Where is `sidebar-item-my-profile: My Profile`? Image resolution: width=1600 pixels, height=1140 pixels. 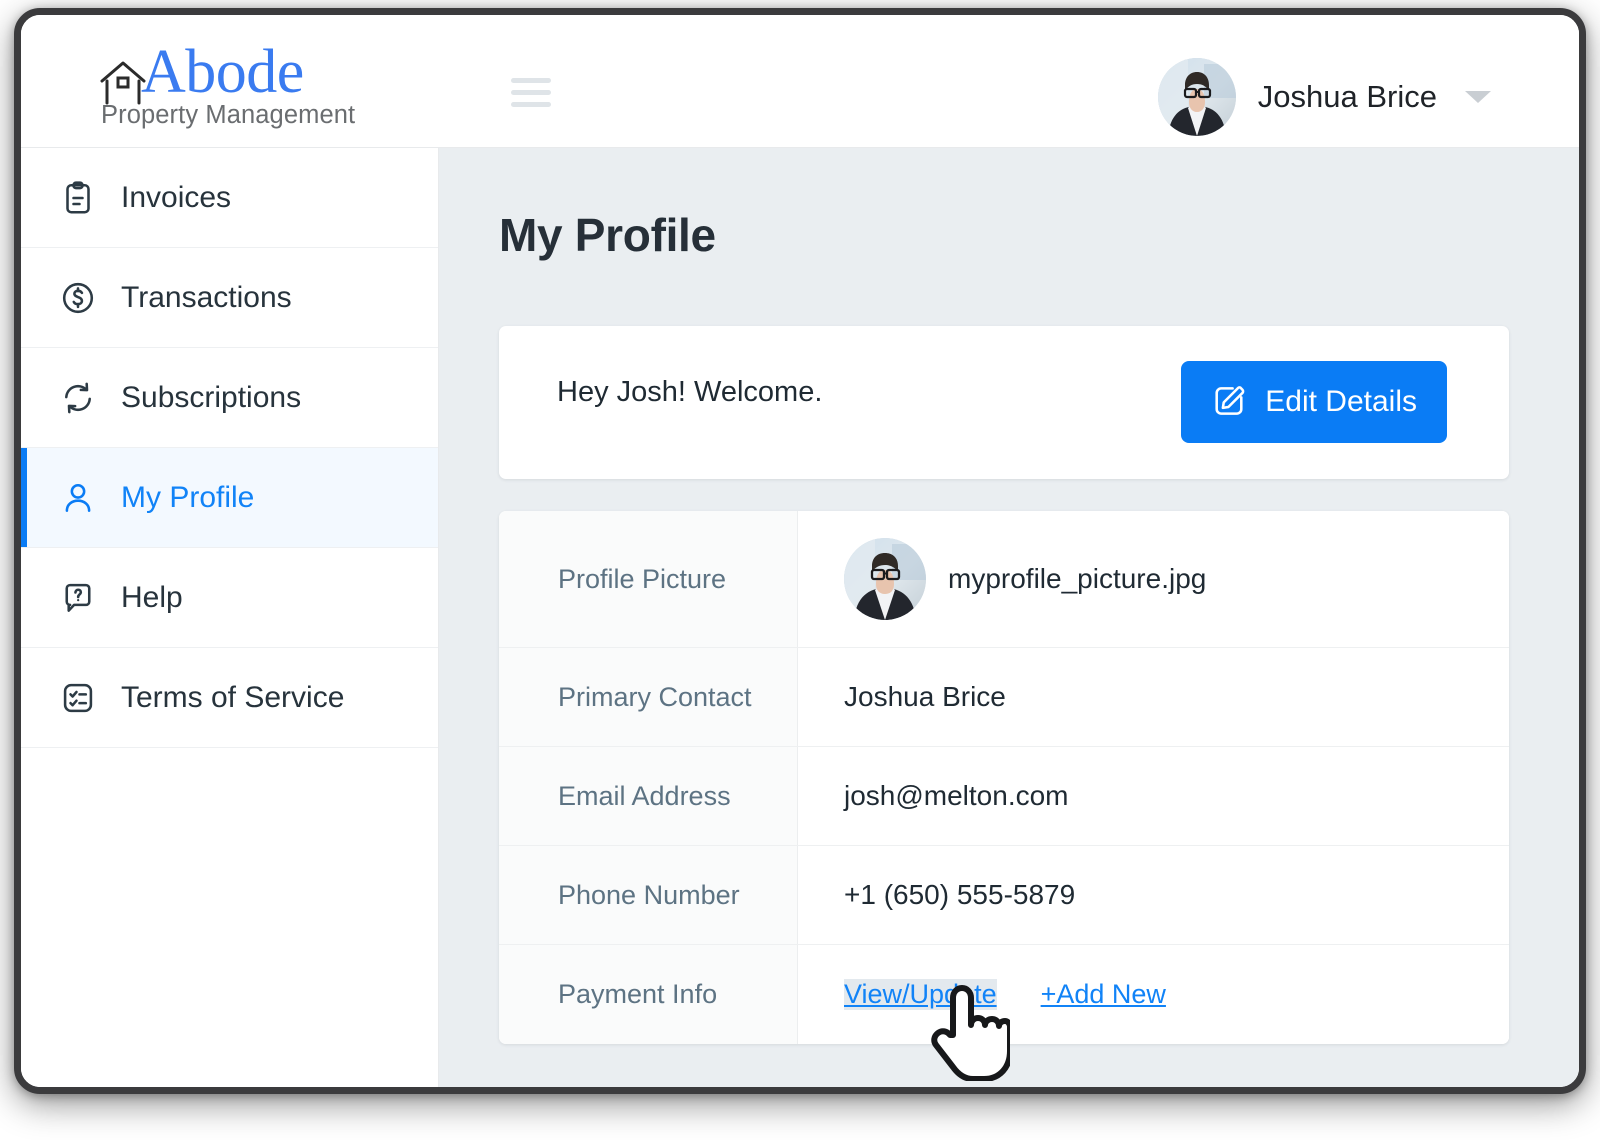
sidebar-item-my-profile: My Profile is located at coordinates (229, 498).